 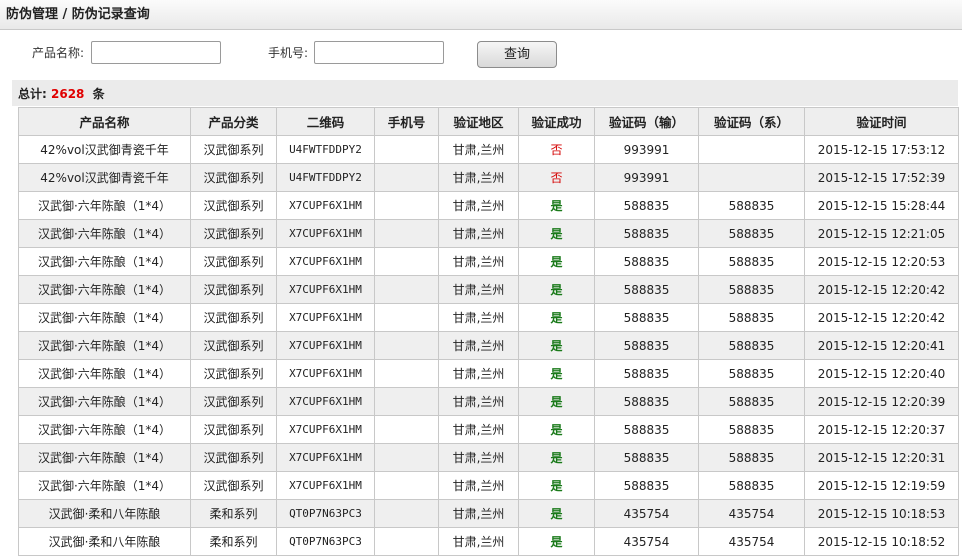 I want to click on phone-label: 手机号:, so click(x=288, y=53).